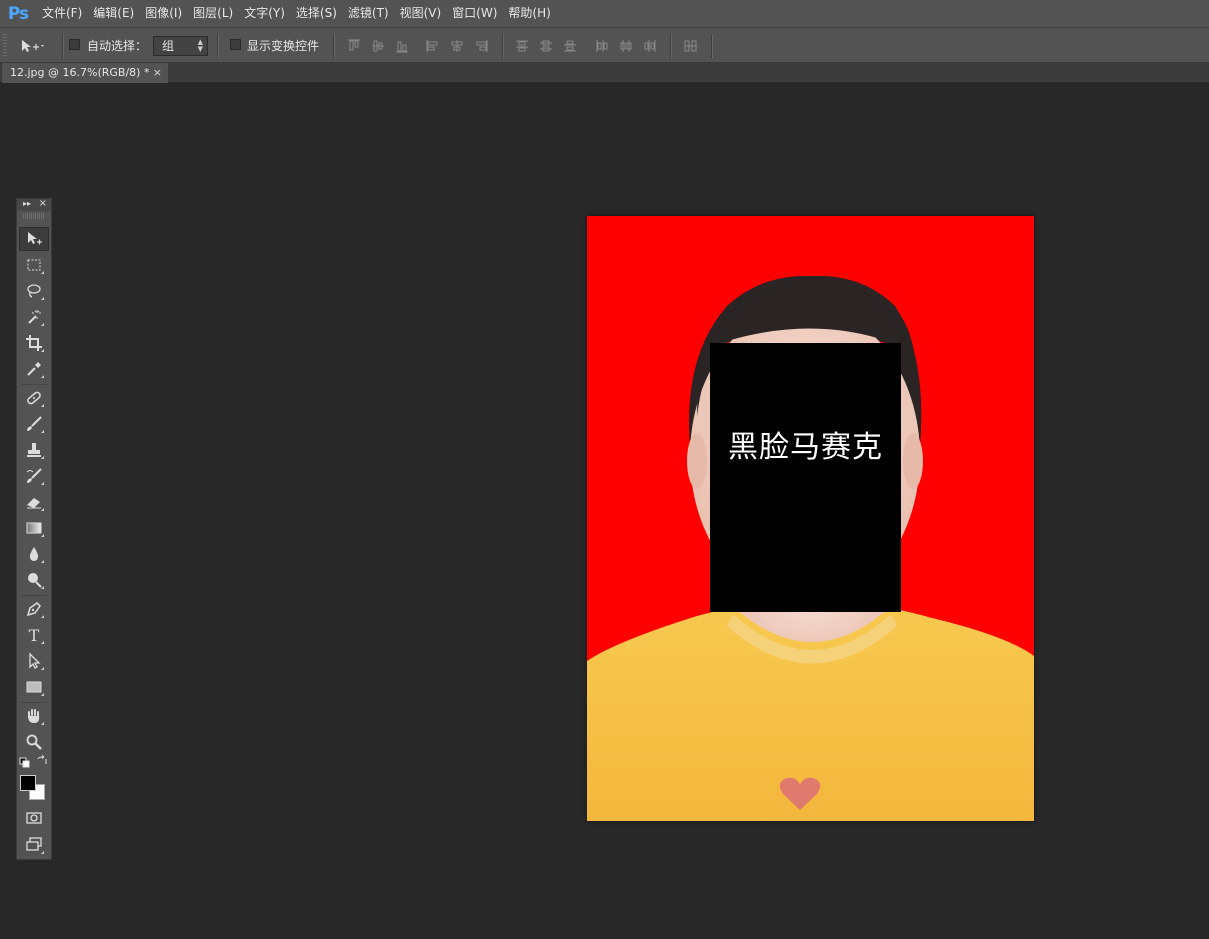 Image resolution: width=1209 pixels, height=939 pixels. I want to click on options-bar: 自动选择： 组 ▲ ▼ 显示变换控件, so click(604, 45).